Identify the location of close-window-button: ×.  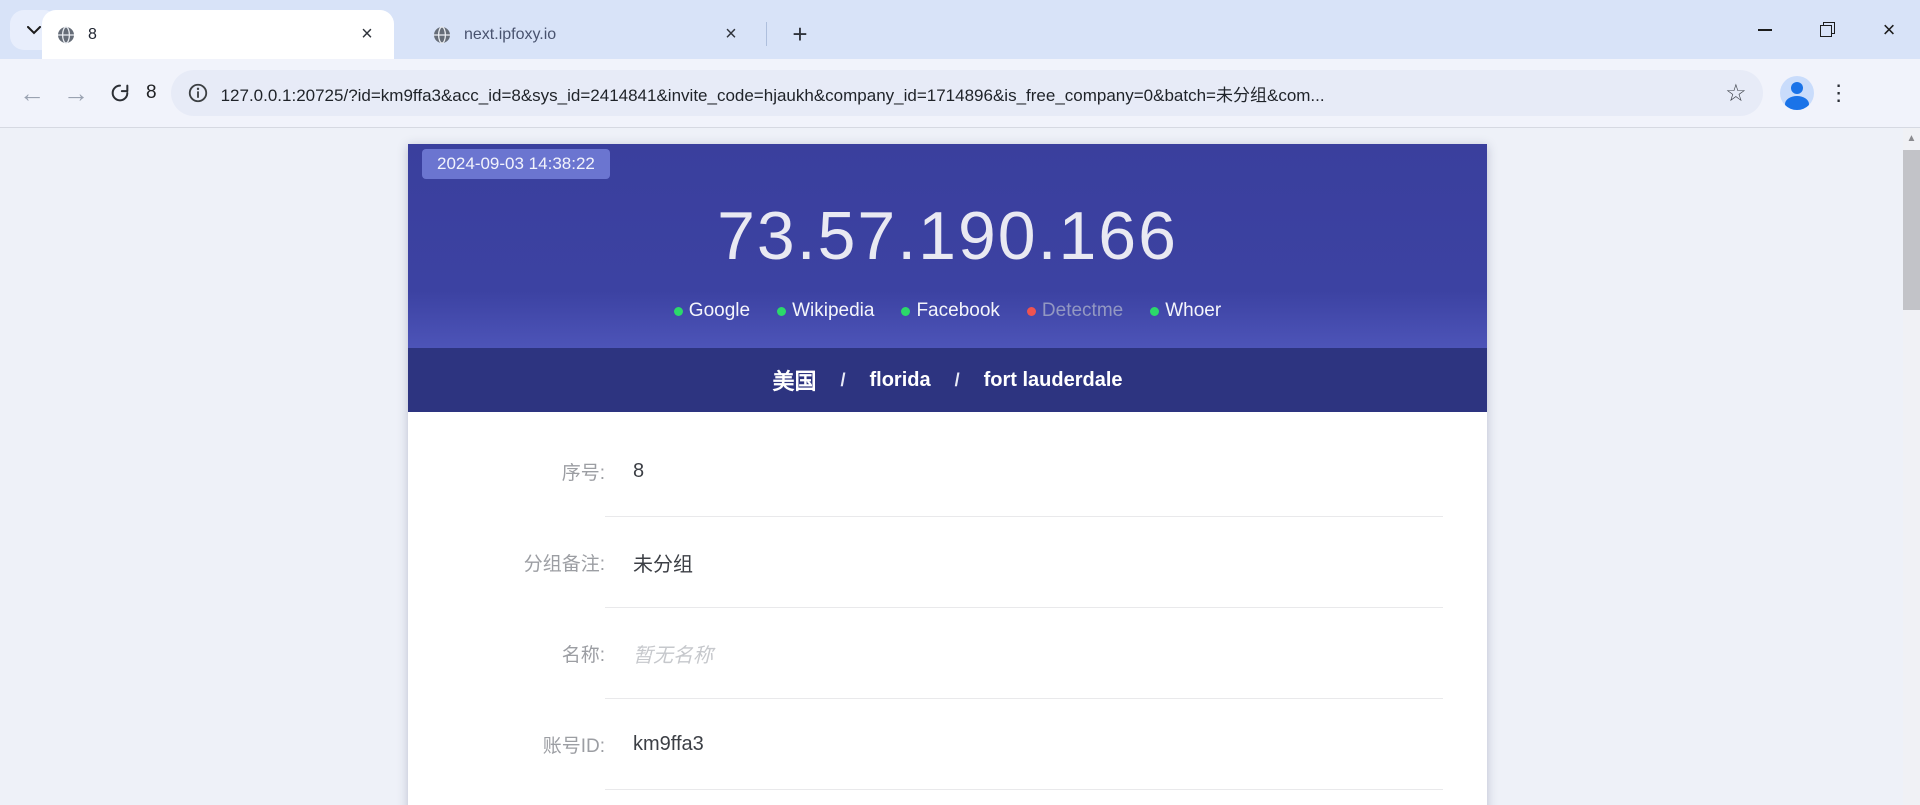
(1889, 29).